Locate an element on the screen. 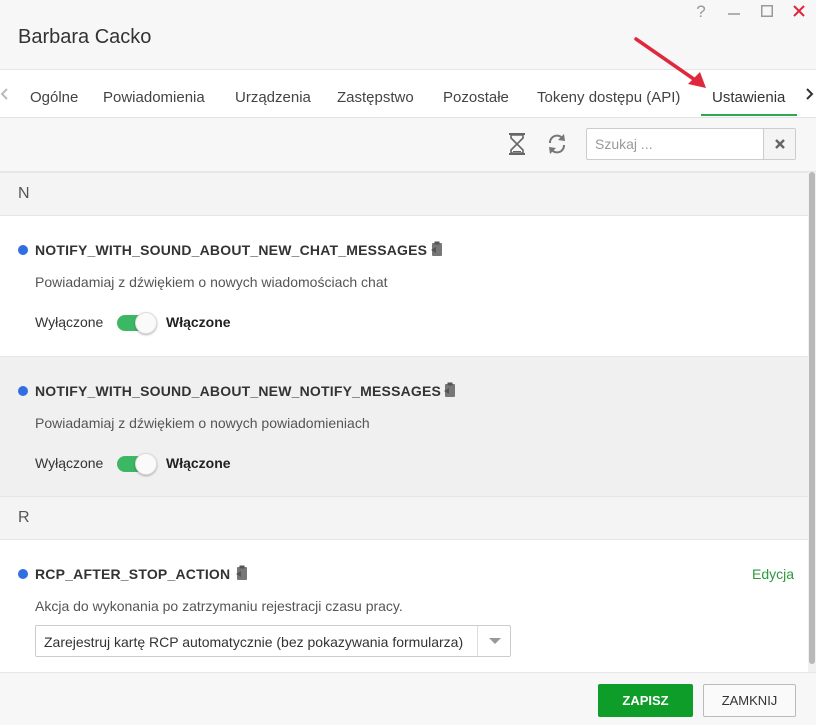 This screenshot has height=725, width=816. help-button: ? is located at coordinates (701, 12).